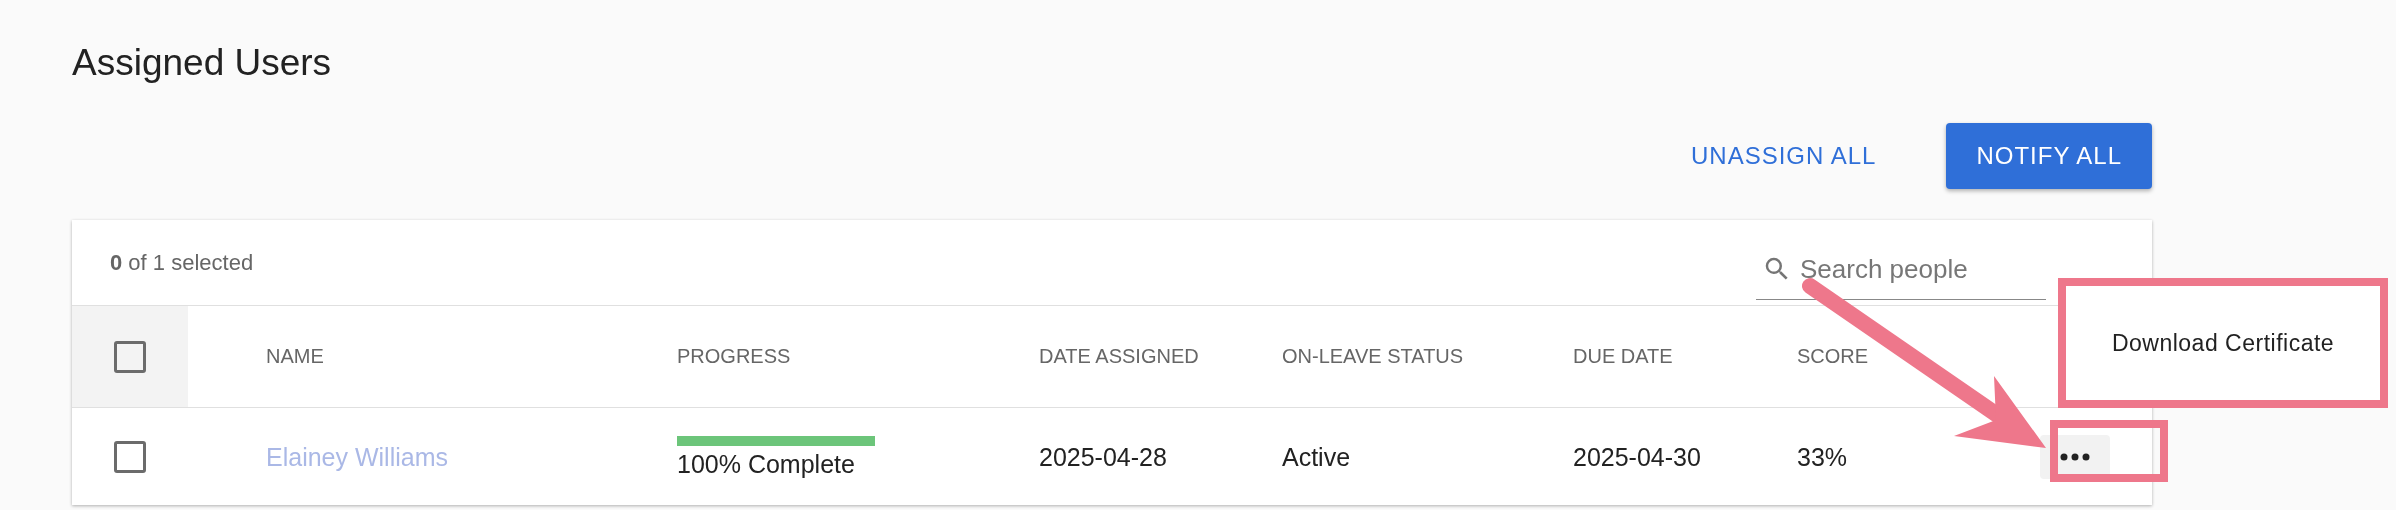 This screenshot has height=510, width=2396. Describe the element at coordinates (1637, 456) in the screenshot. I see `table-cell: 2025-04-30` at that location.